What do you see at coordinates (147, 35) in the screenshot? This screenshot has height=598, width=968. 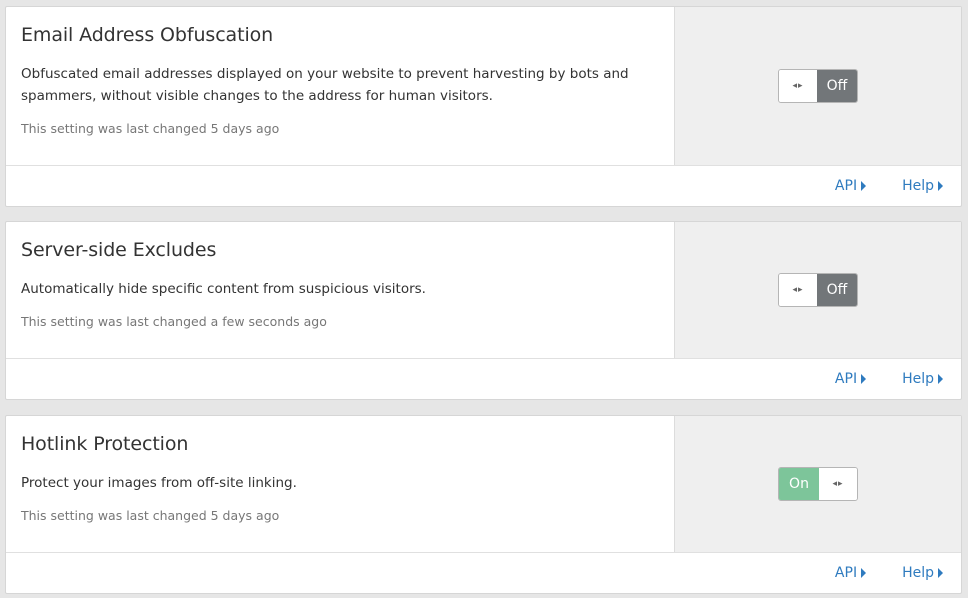 I see `card-title: Email Address Obfuscation` at bounding box center [147, 35].